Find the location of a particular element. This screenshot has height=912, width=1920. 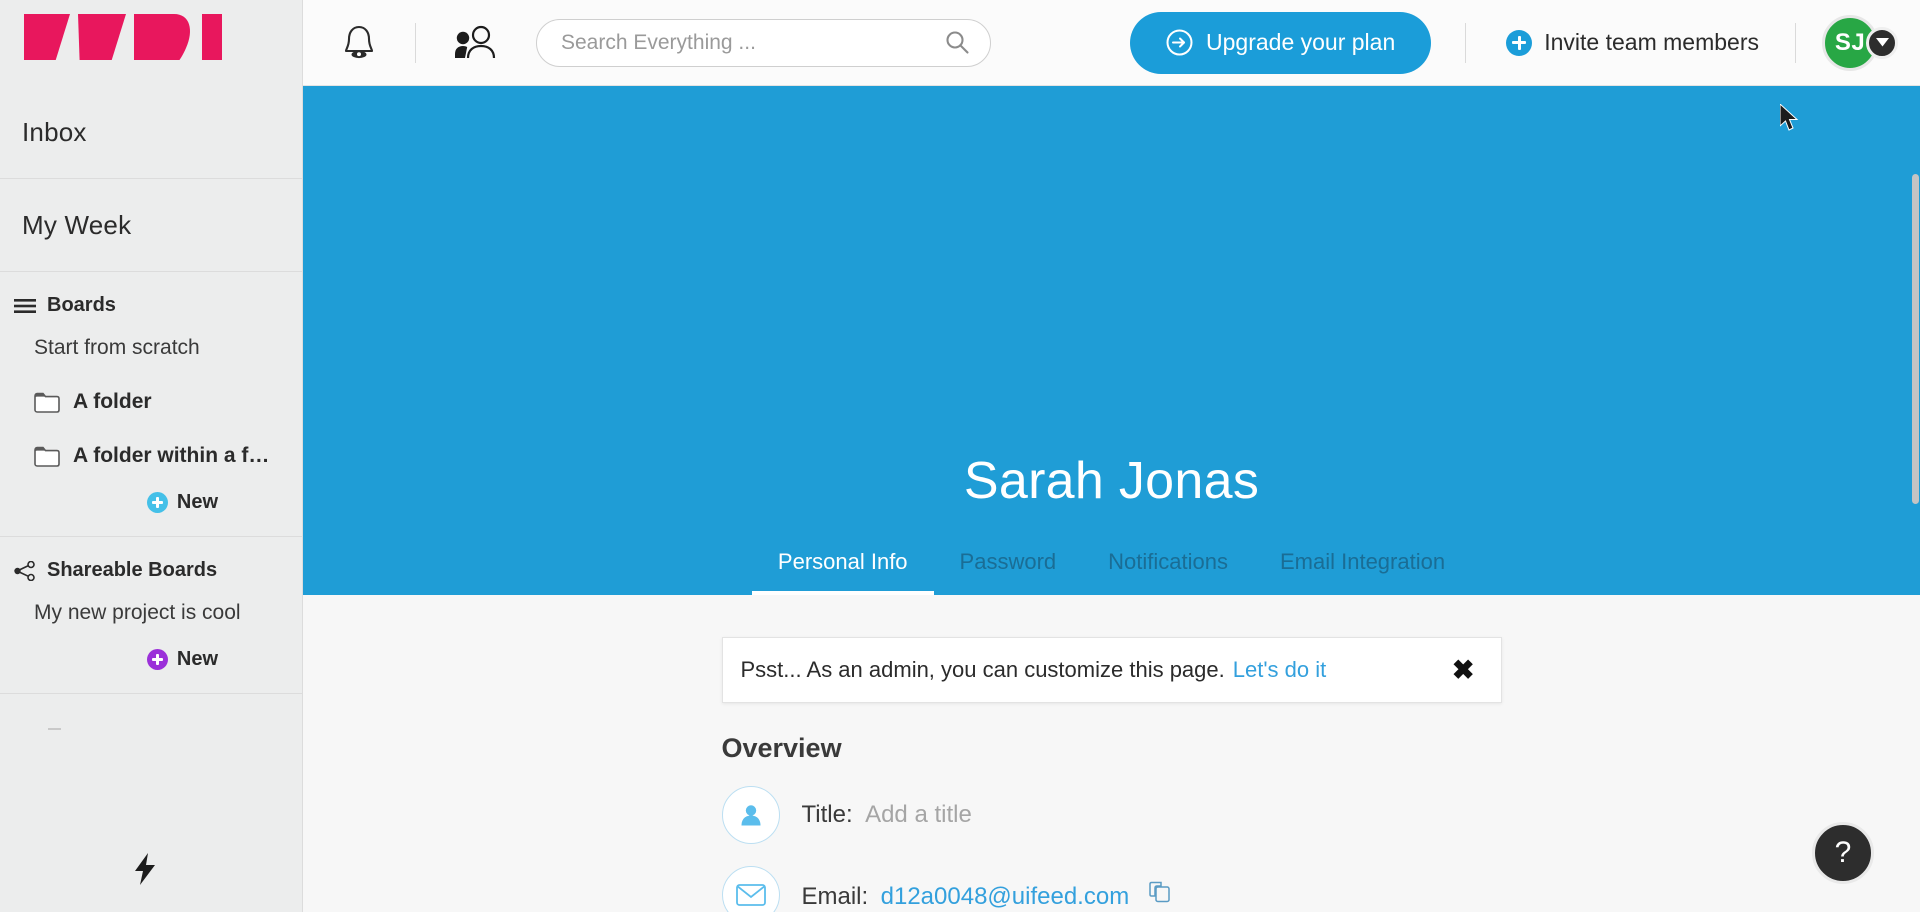

automations-button is located at coordinates (145, 871).